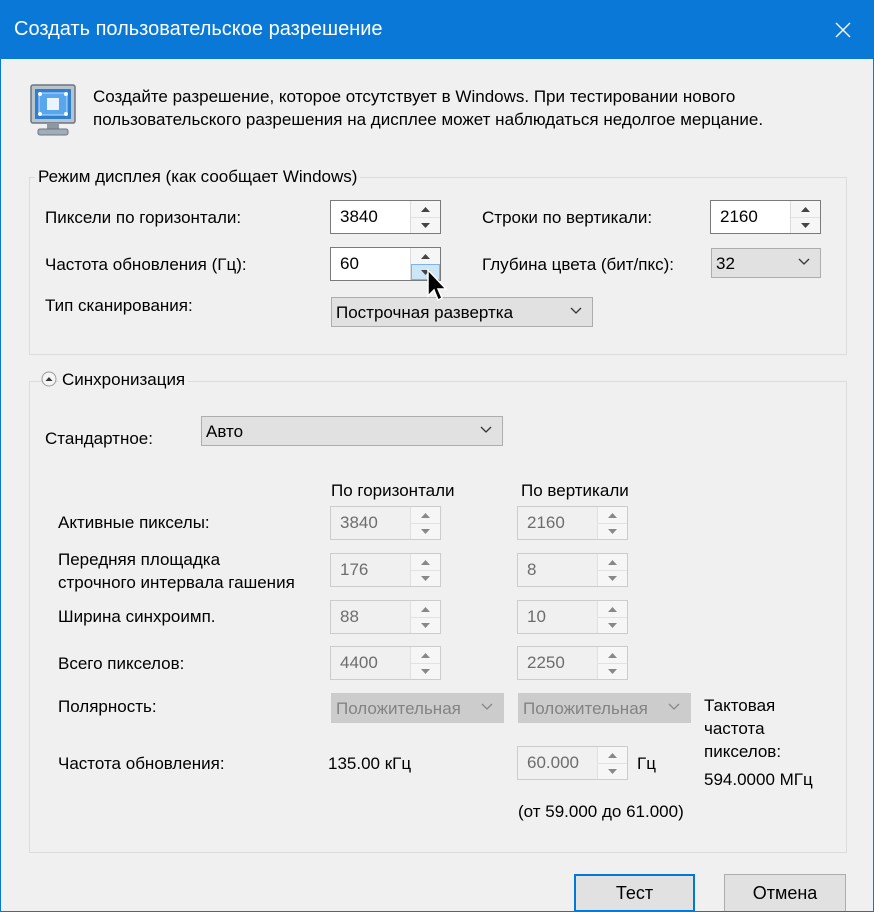  Describe the element at coordinates (53, 110) in the screenshot. I see `monitor-icon` at that location.